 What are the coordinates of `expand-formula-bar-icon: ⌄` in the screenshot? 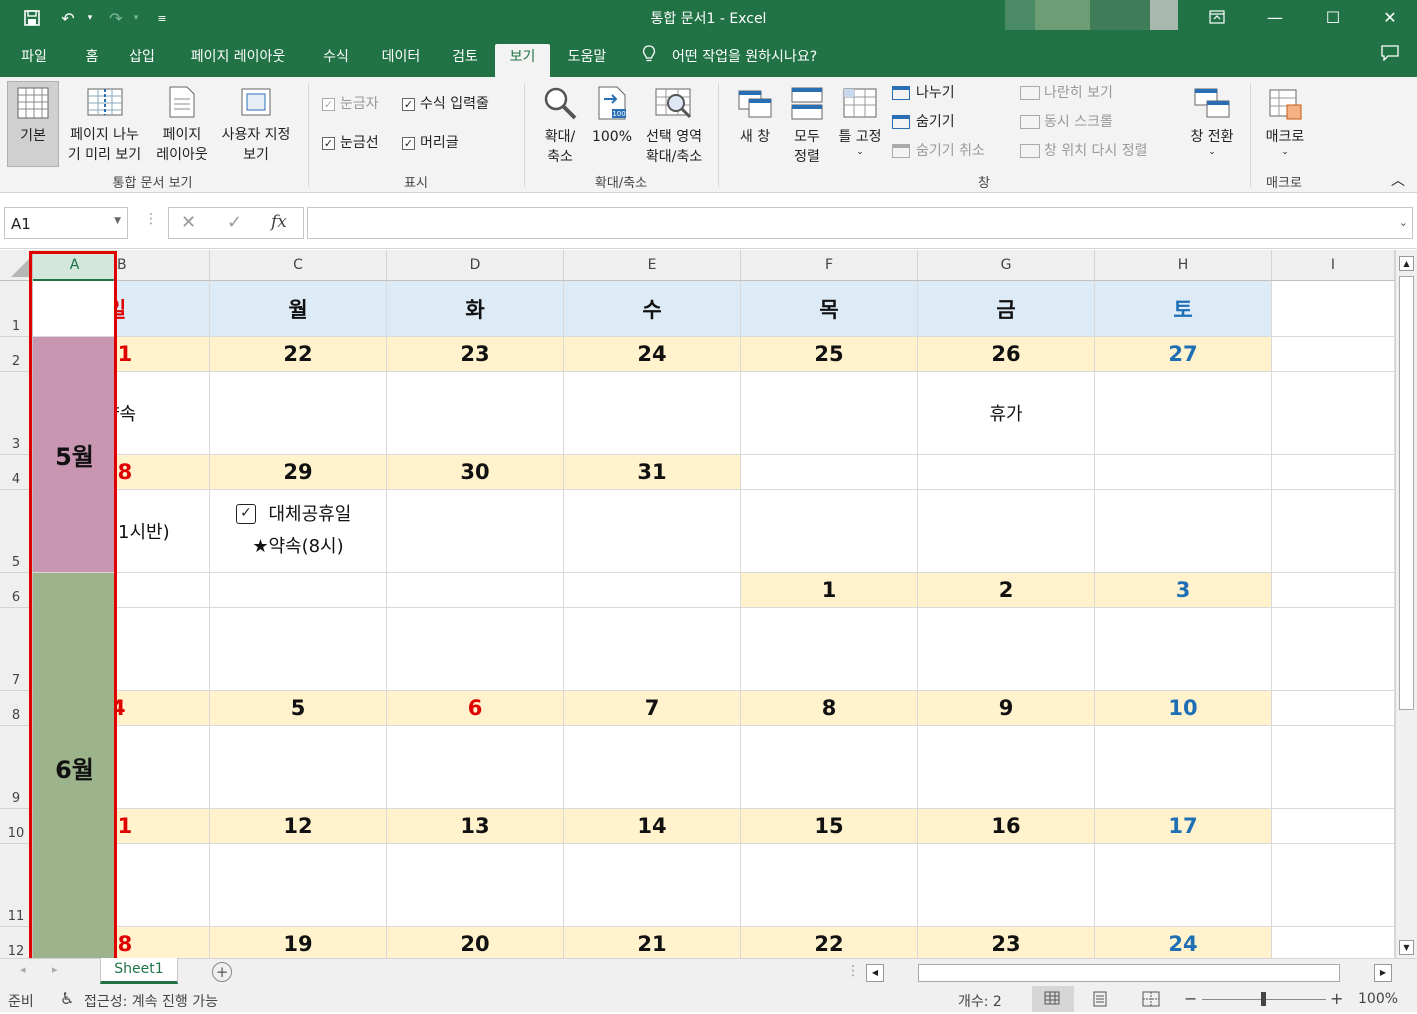 It's located at (1403, 222).